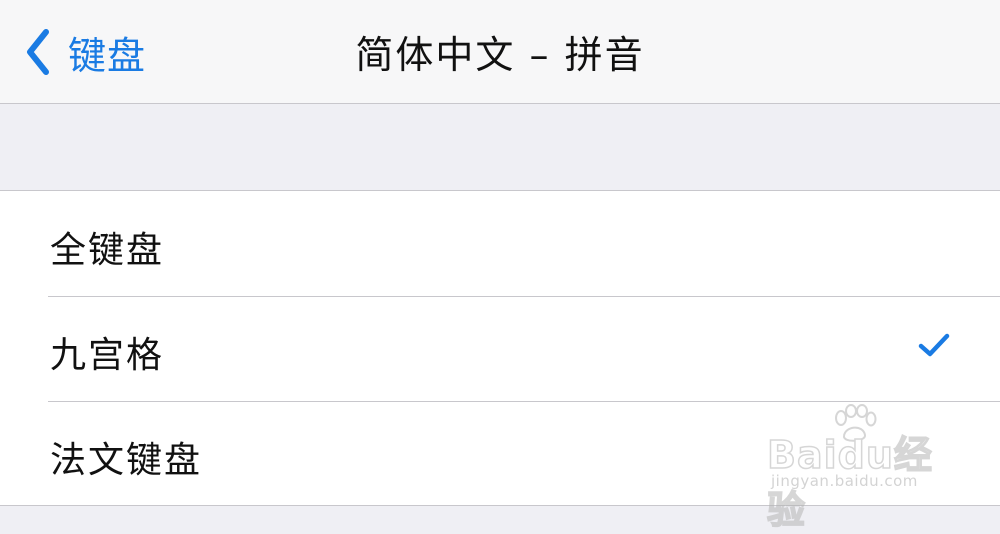  What do you see at coordinates (844, 481) in the screenshot?
I see `watermark-url: jingyan.baidu.com` at bounding box center [844, 481].